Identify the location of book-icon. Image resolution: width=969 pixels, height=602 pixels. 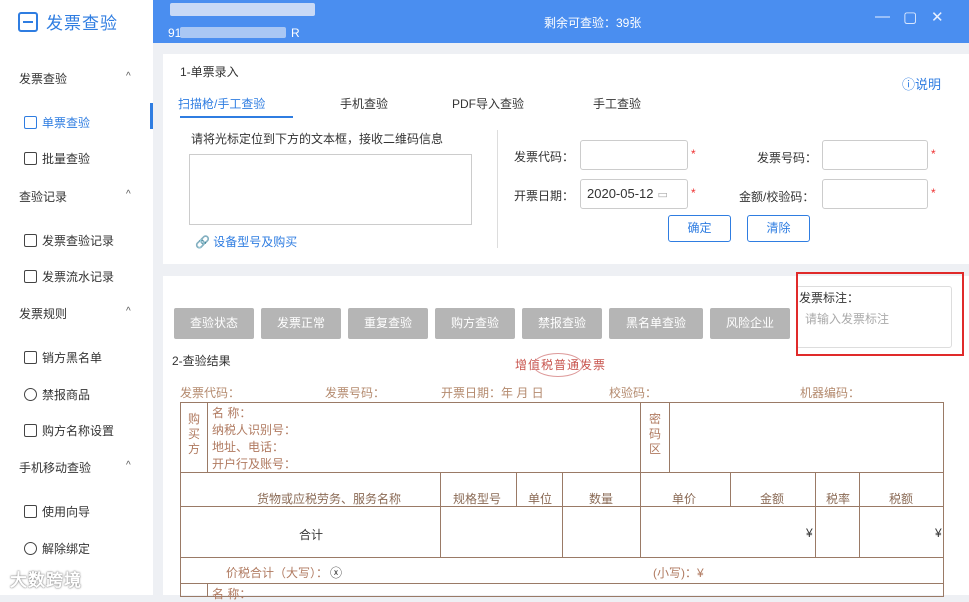
(30, 511).